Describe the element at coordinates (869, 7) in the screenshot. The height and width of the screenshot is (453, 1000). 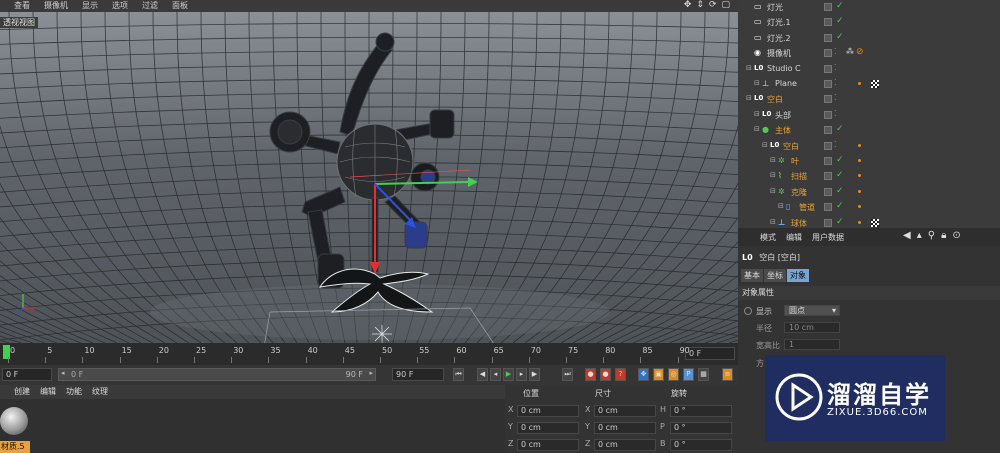
I see `object-row: ▭ 灯光 ✓` at that location.